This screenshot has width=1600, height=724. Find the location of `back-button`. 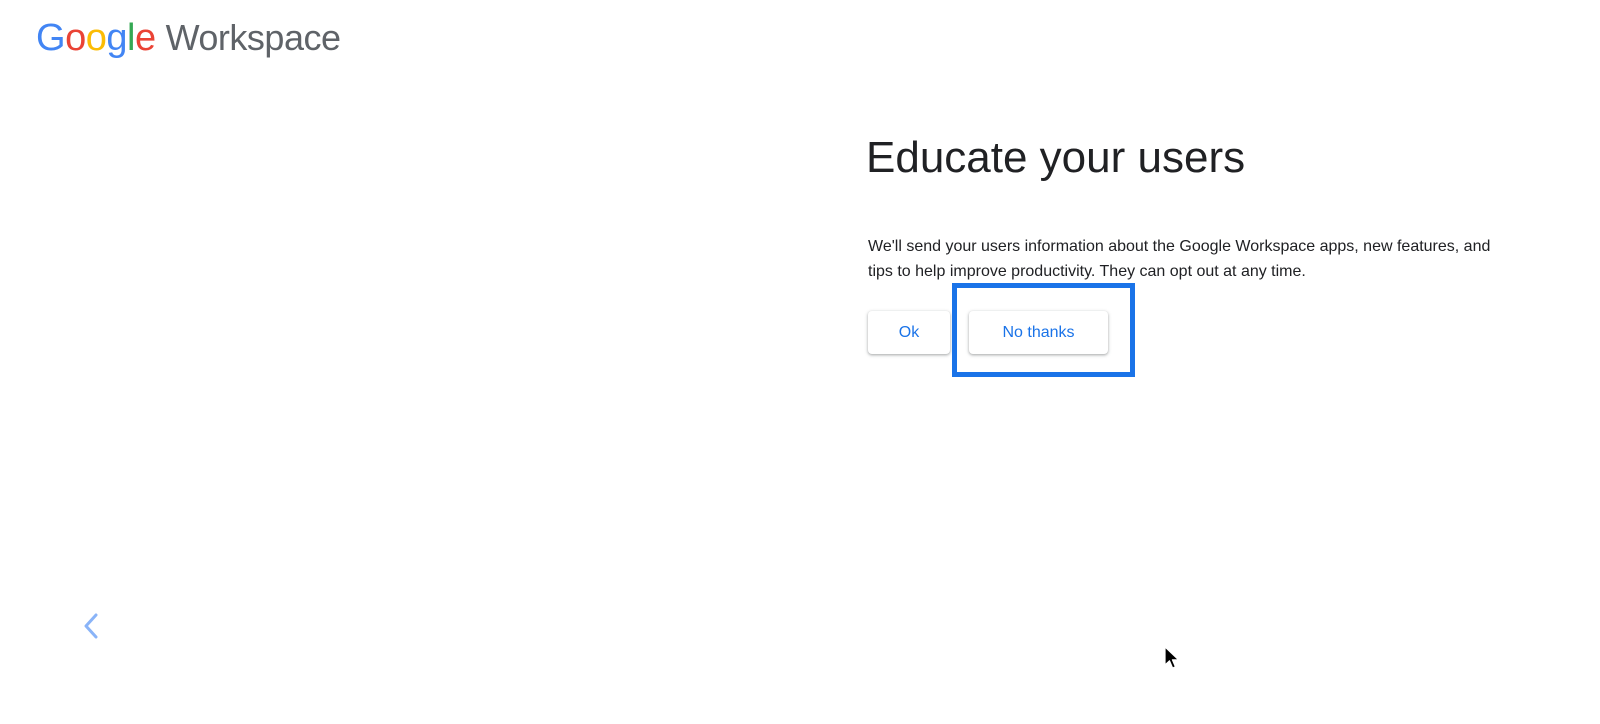

back-button is located at coordinates (91, 626).